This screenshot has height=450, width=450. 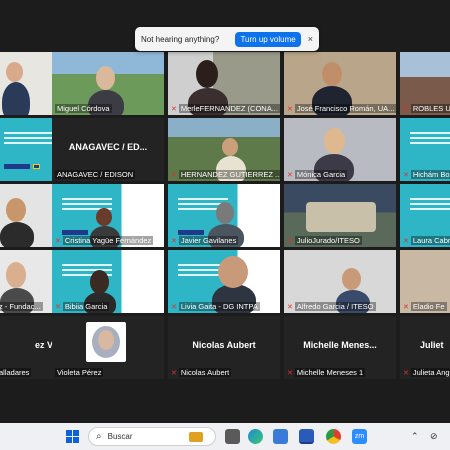 I want to click on participant-name: Michelle Meneses 1, so click(x=330, y=372).